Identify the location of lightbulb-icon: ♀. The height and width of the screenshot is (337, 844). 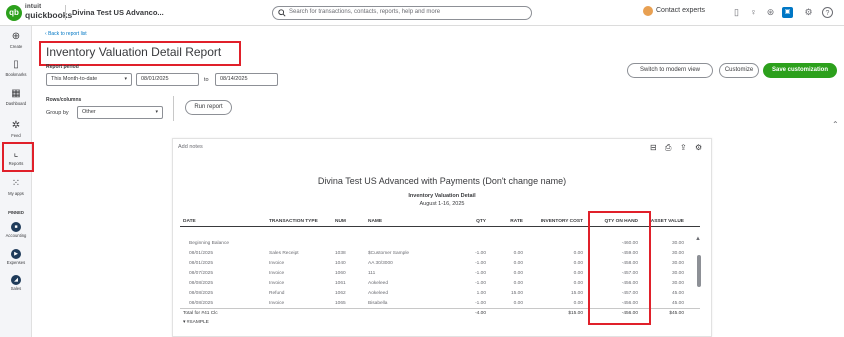
(753, 12).